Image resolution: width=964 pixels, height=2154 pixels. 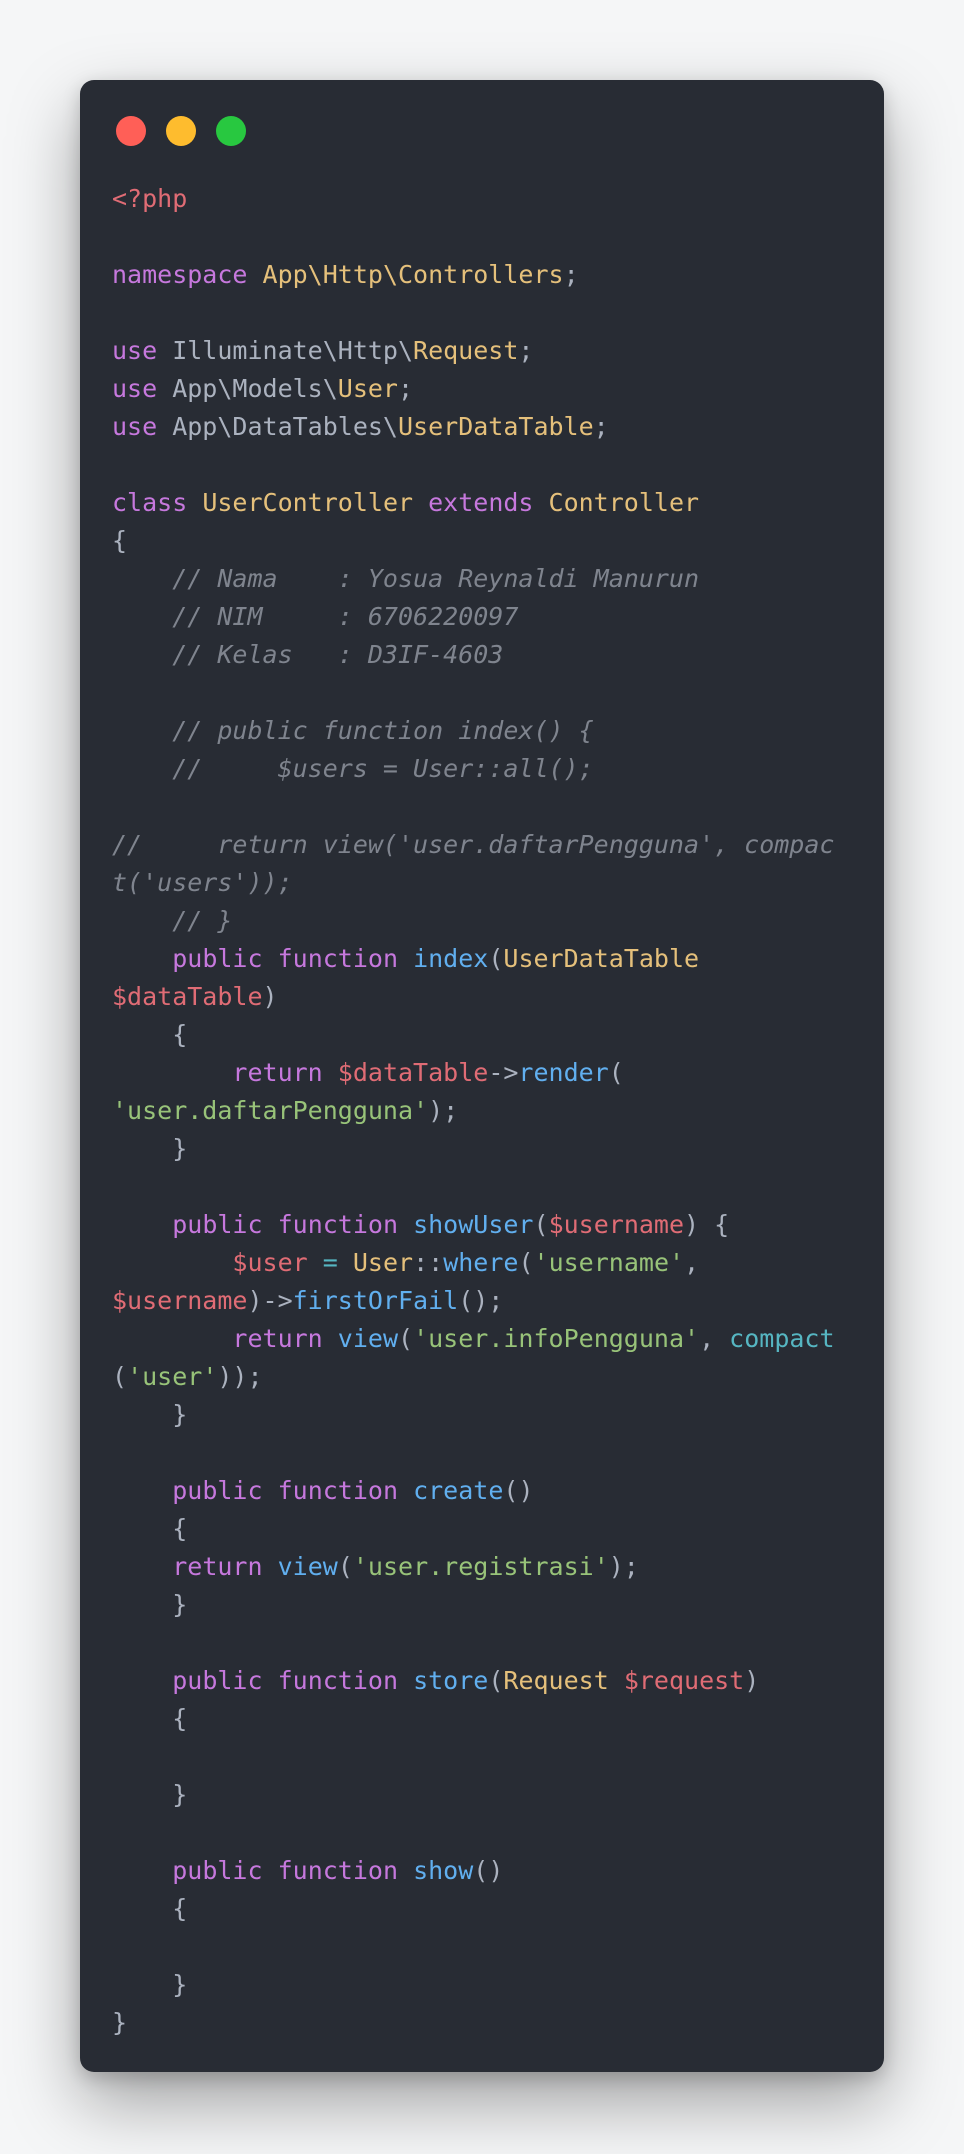 I want to click on code-token-class: UserController, so click(x=308, y=502).